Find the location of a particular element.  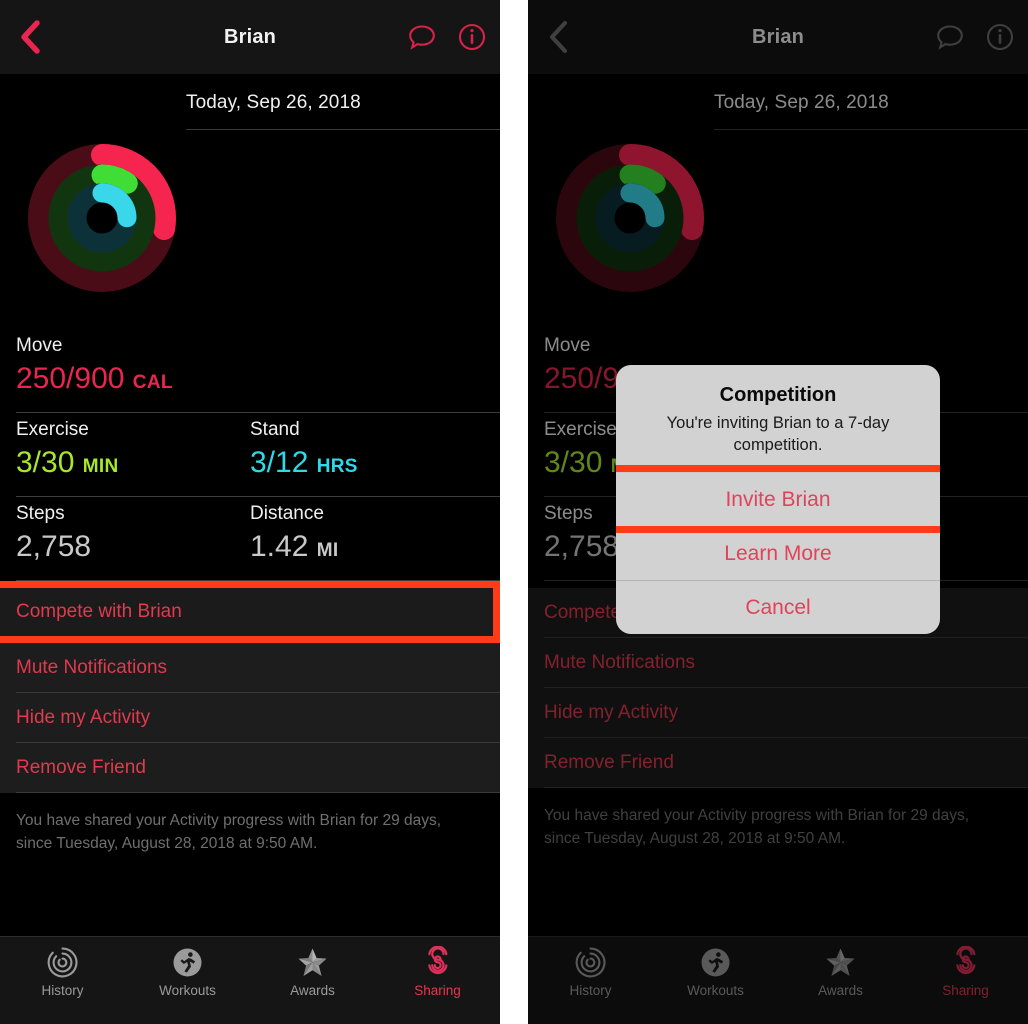

alert-button-label: Invite Brian is located at coordinates (778, 499).